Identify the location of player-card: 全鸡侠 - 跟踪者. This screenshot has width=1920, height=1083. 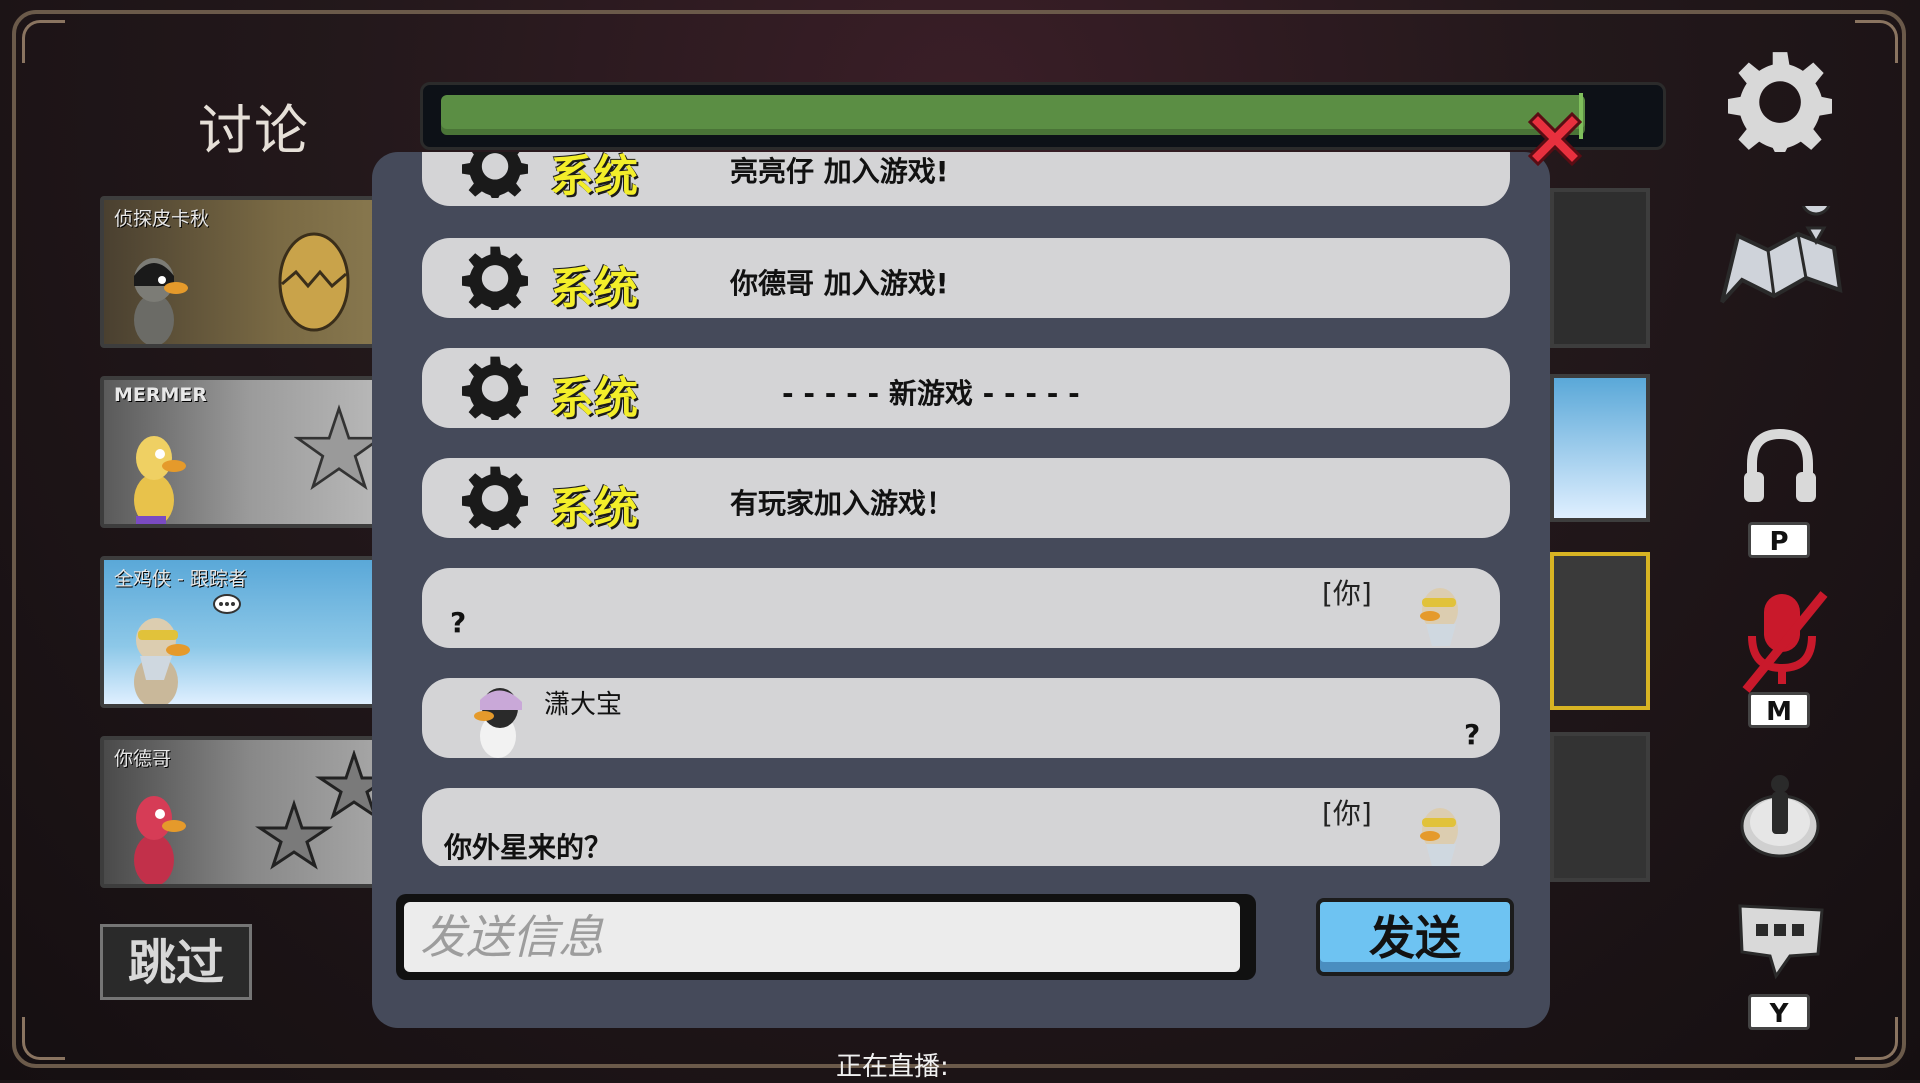
(250, 632).